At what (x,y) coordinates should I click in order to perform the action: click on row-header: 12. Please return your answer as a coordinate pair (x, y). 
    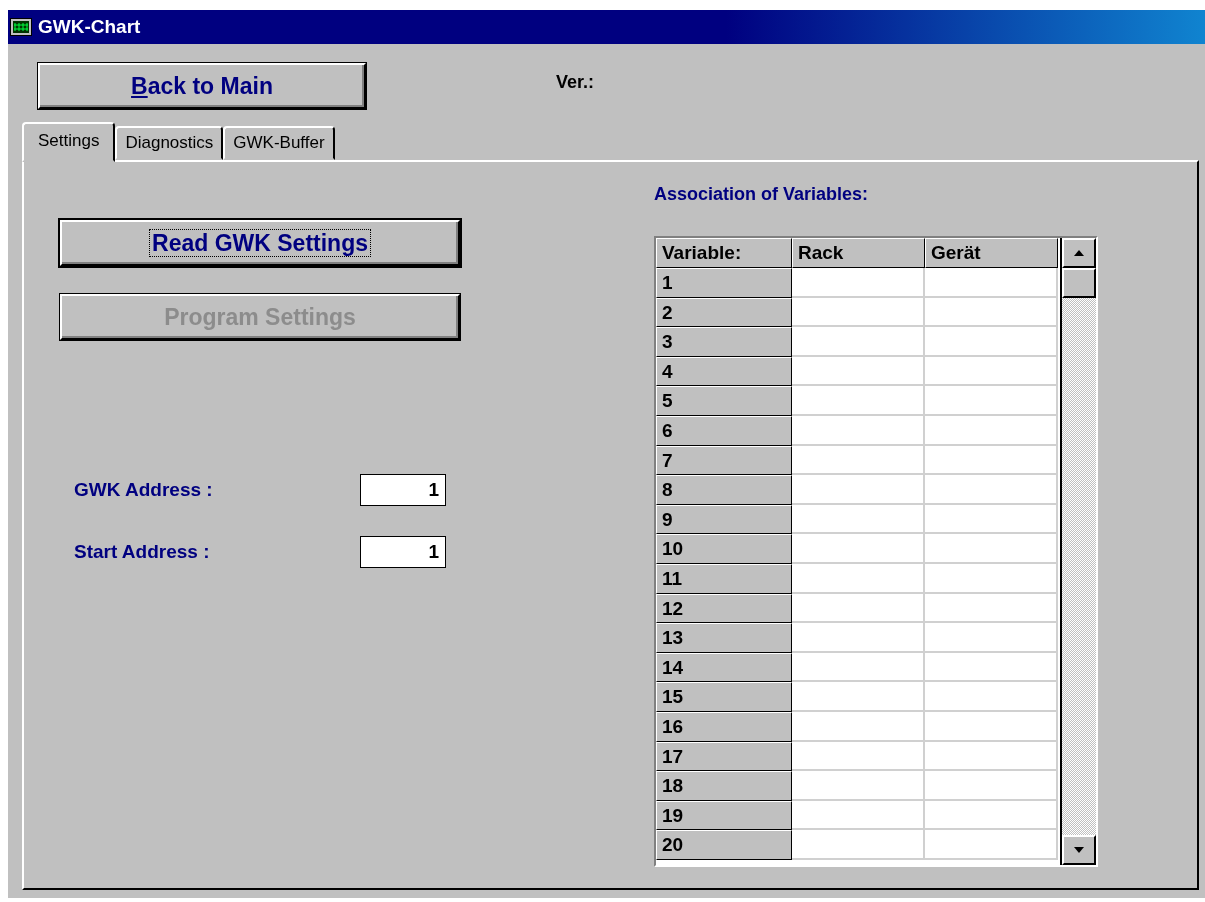
    Looking at the image, I should click on (724, 608).